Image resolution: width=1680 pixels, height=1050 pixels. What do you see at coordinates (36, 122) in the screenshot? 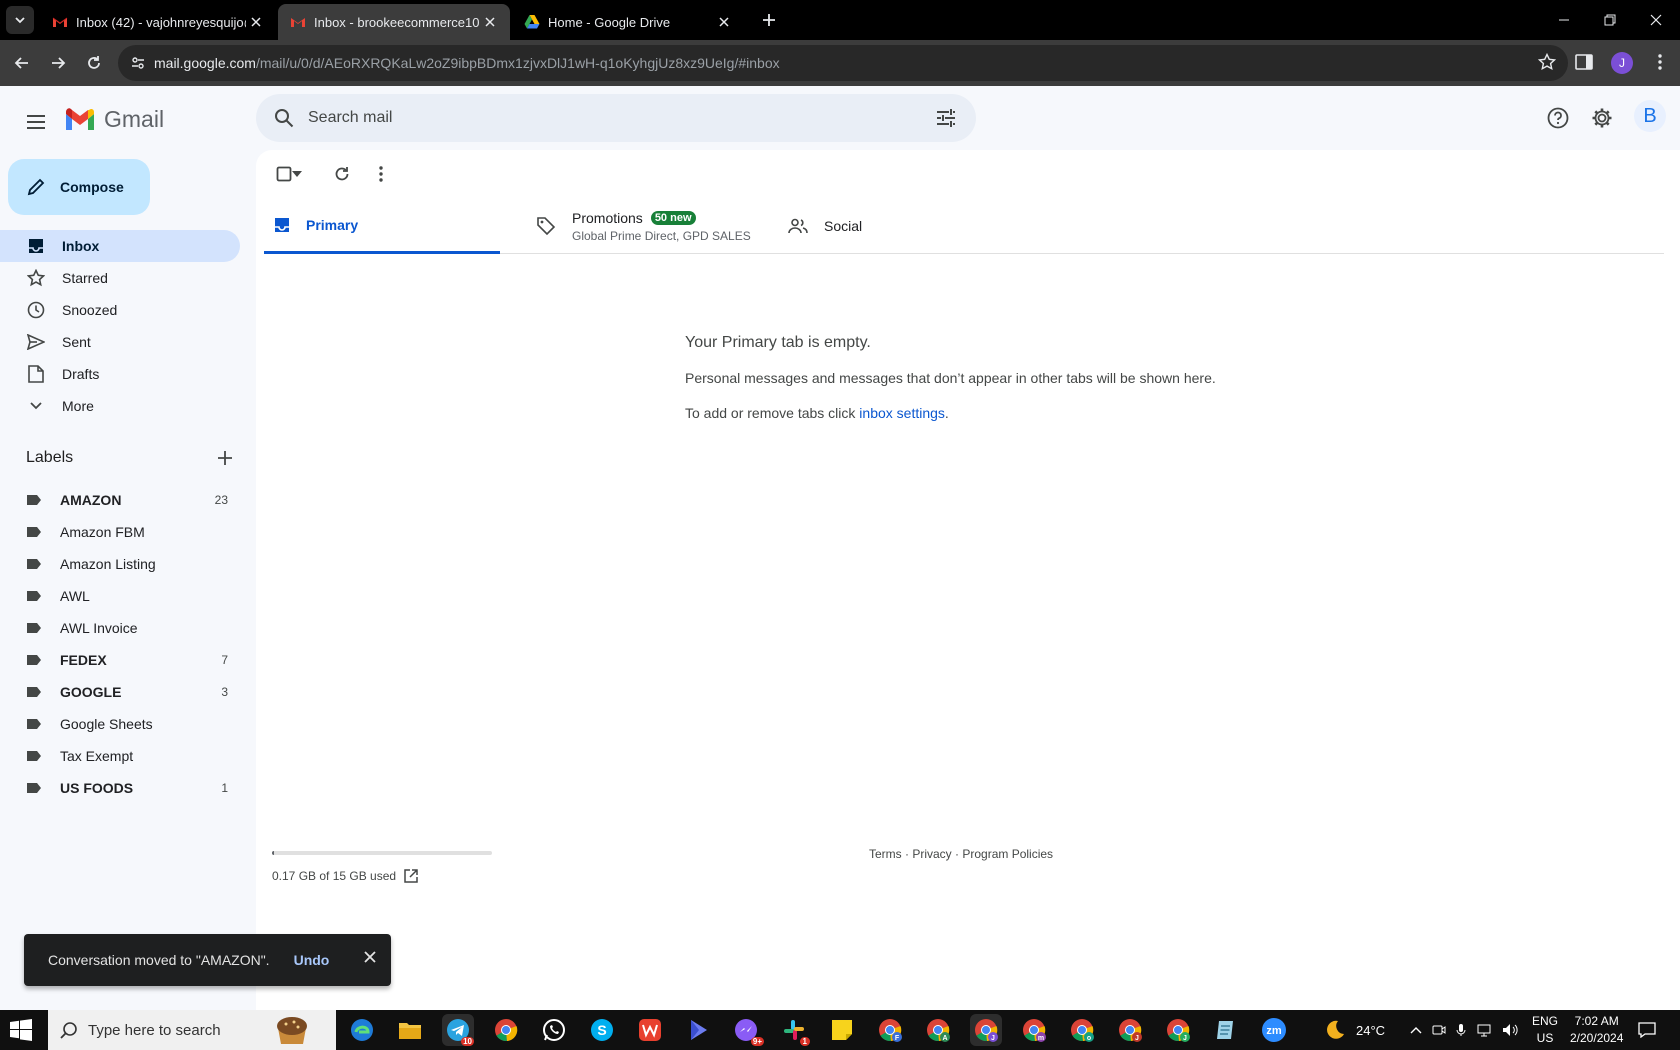
I see `main-menu-button` at bounding box center [36, 122].